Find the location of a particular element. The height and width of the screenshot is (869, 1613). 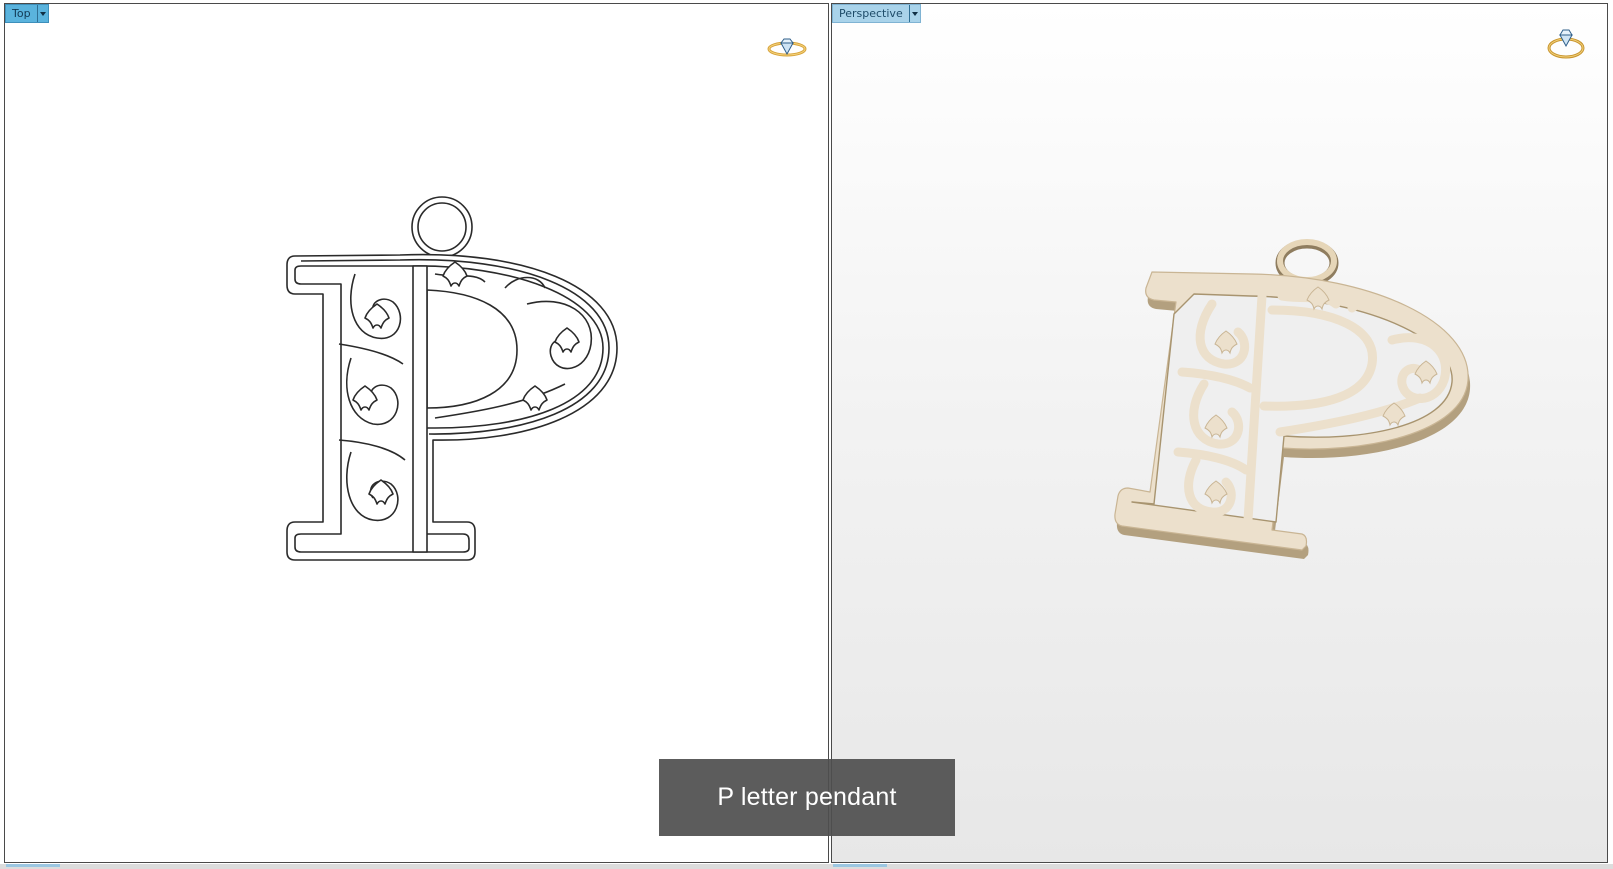

pendant-wireframe is located at coordinates (452, 378).